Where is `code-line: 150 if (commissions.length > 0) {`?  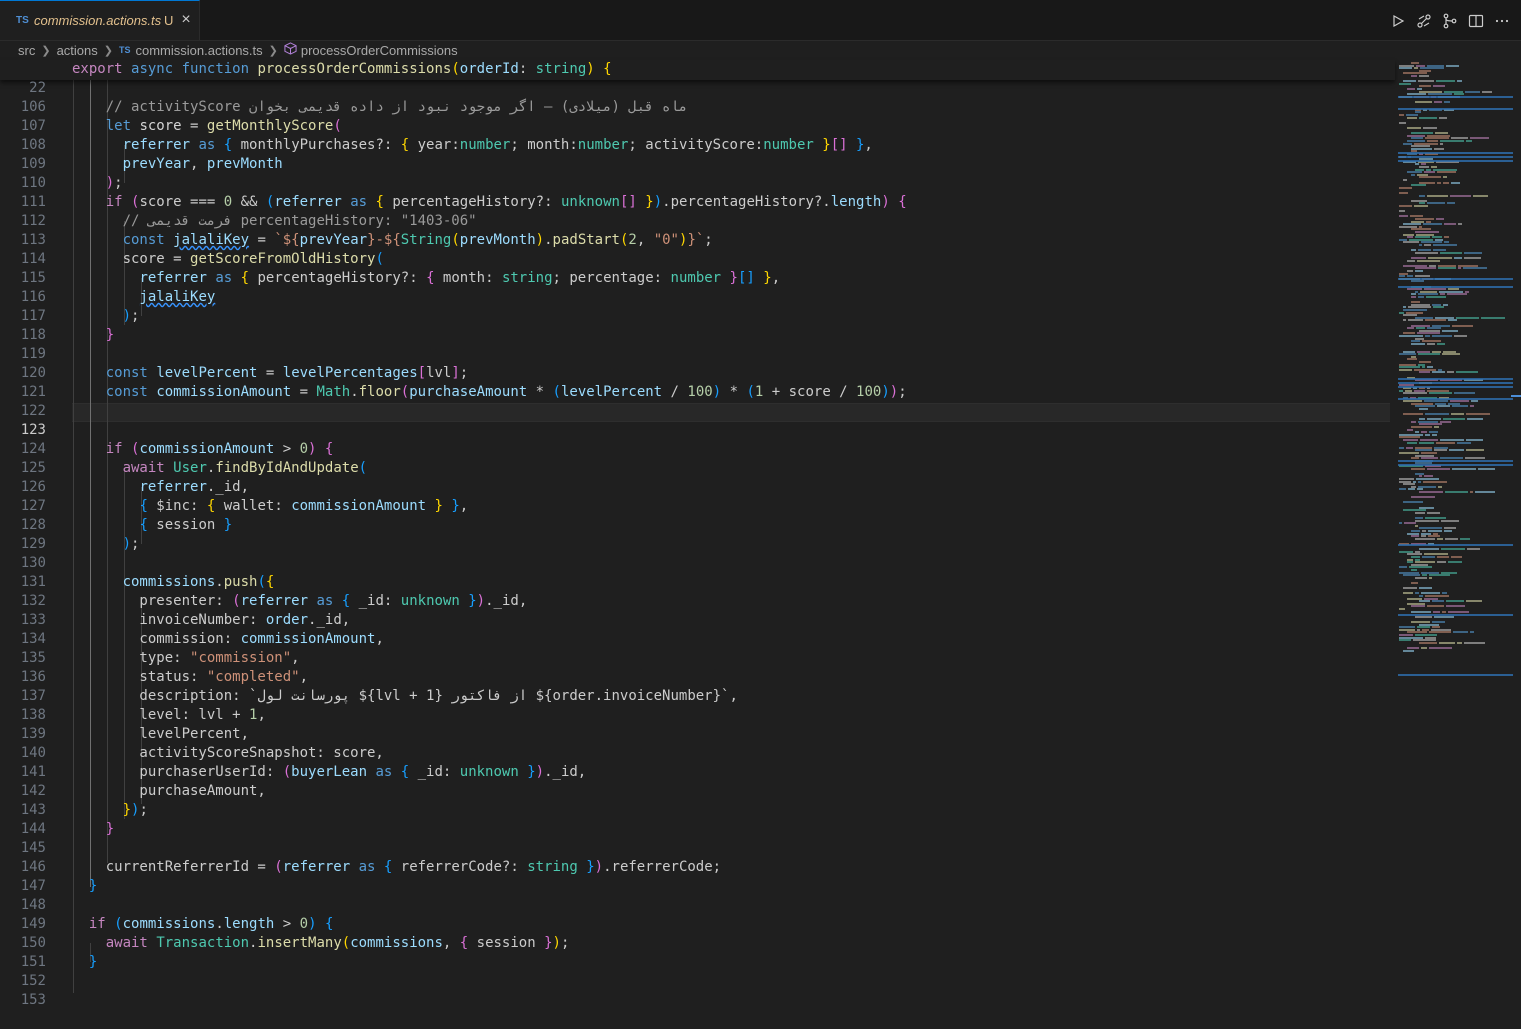
code-line: 150 if (commissions.length > 0) { is located at coordinates (697, 933).